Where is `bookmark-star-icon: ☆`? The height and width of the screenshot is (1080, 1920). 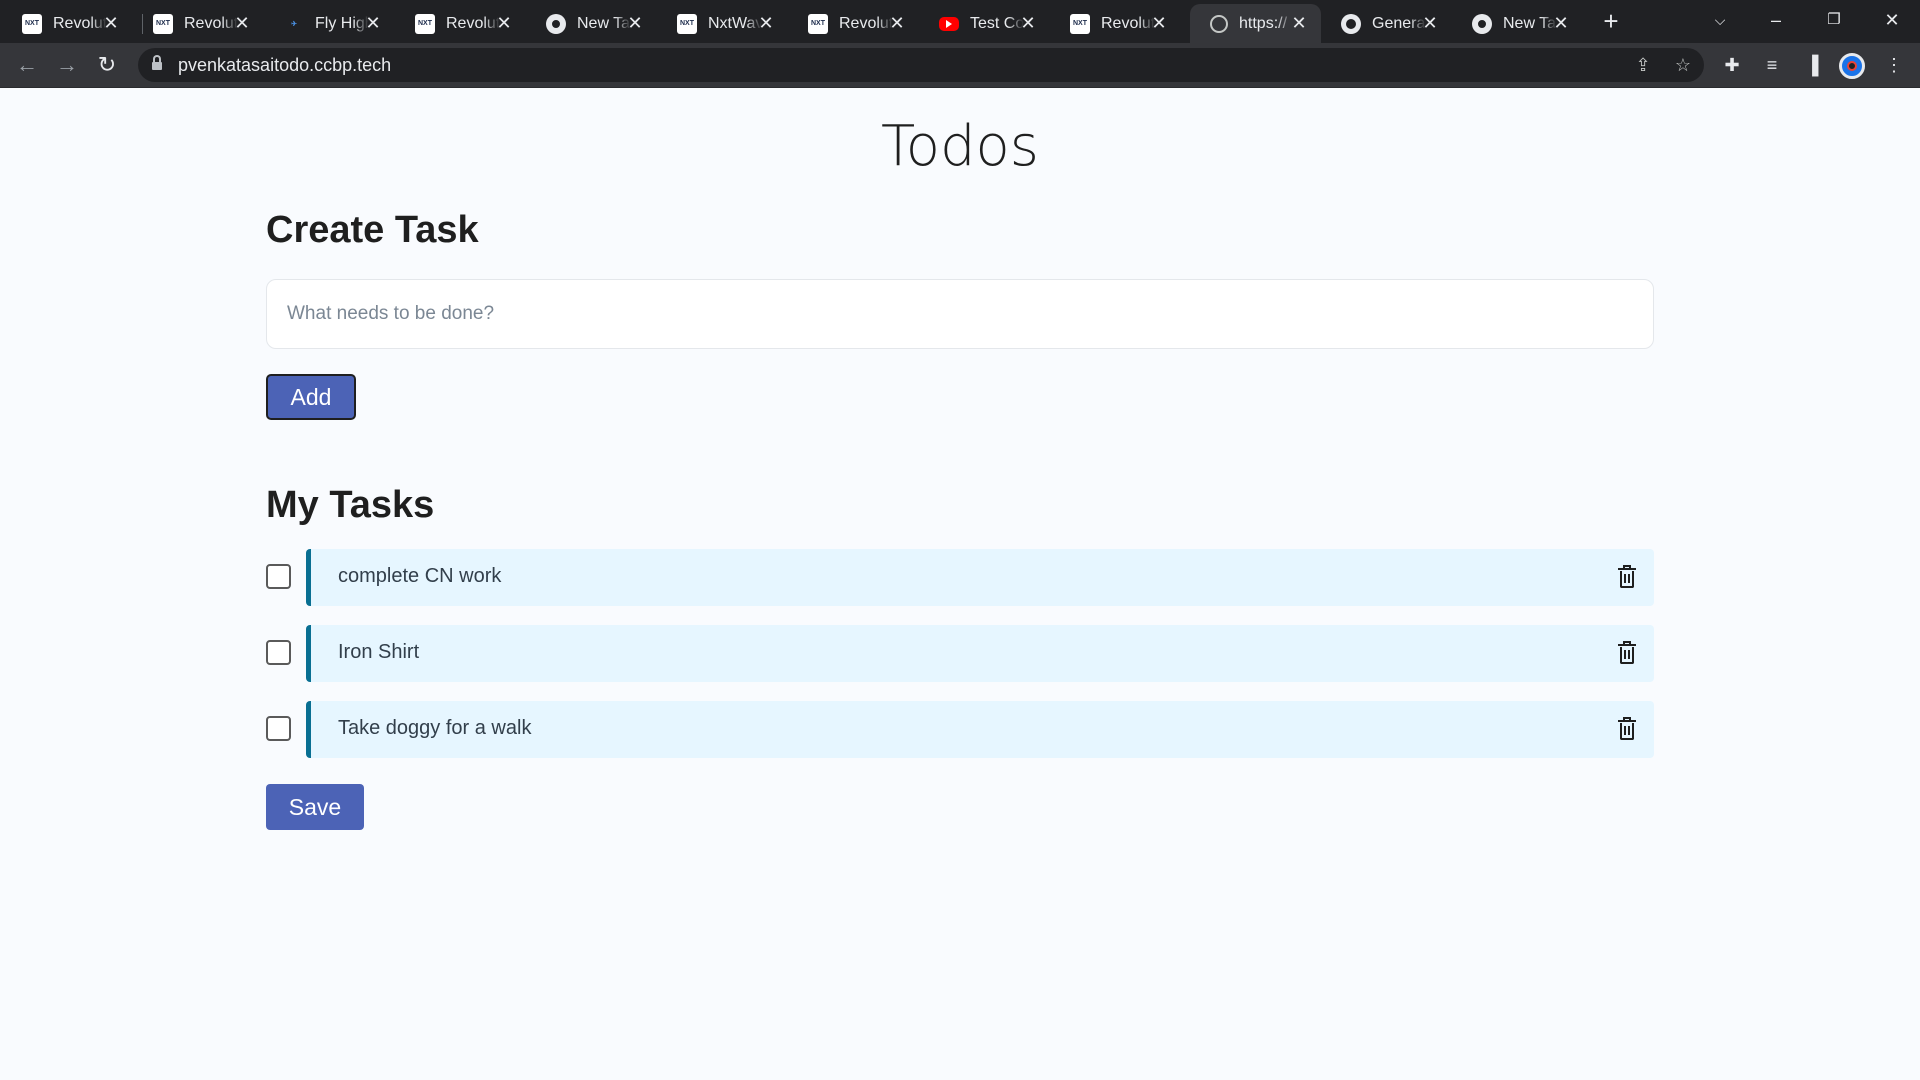
bookmark-star-icon: ☆ is located at coordinates (1683, 65).